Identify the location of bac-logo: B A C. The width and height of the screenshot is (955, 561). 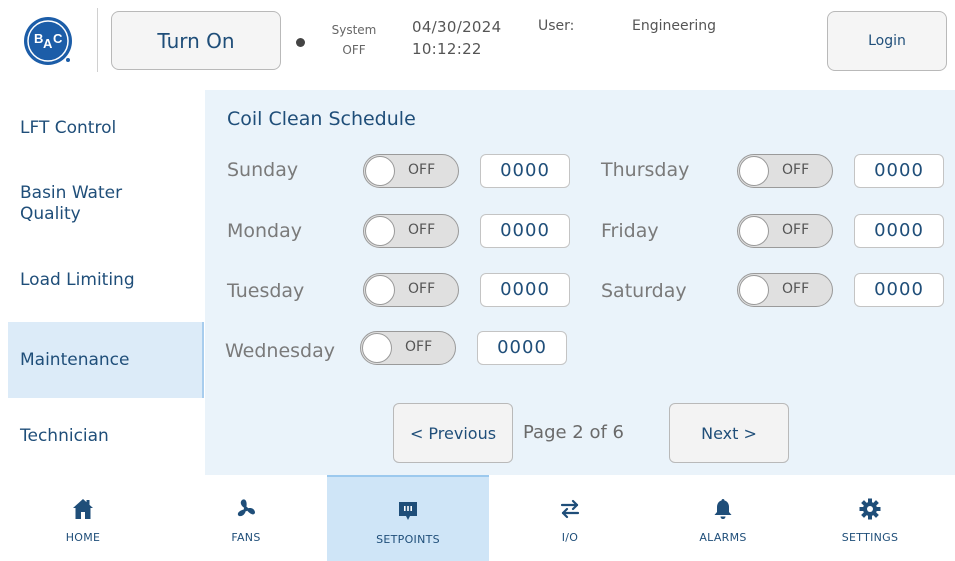
(48, 41).